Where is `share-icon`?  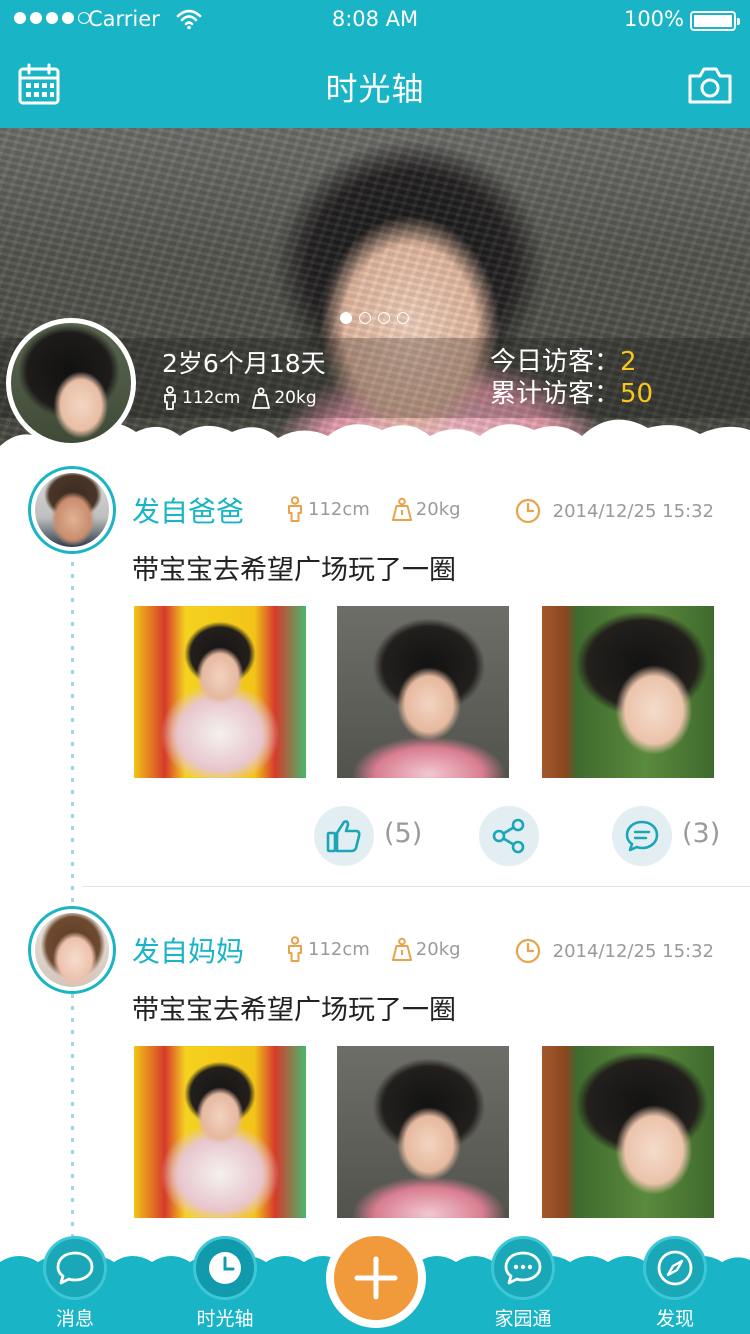
share-icon is located at coordinates (508, 836).